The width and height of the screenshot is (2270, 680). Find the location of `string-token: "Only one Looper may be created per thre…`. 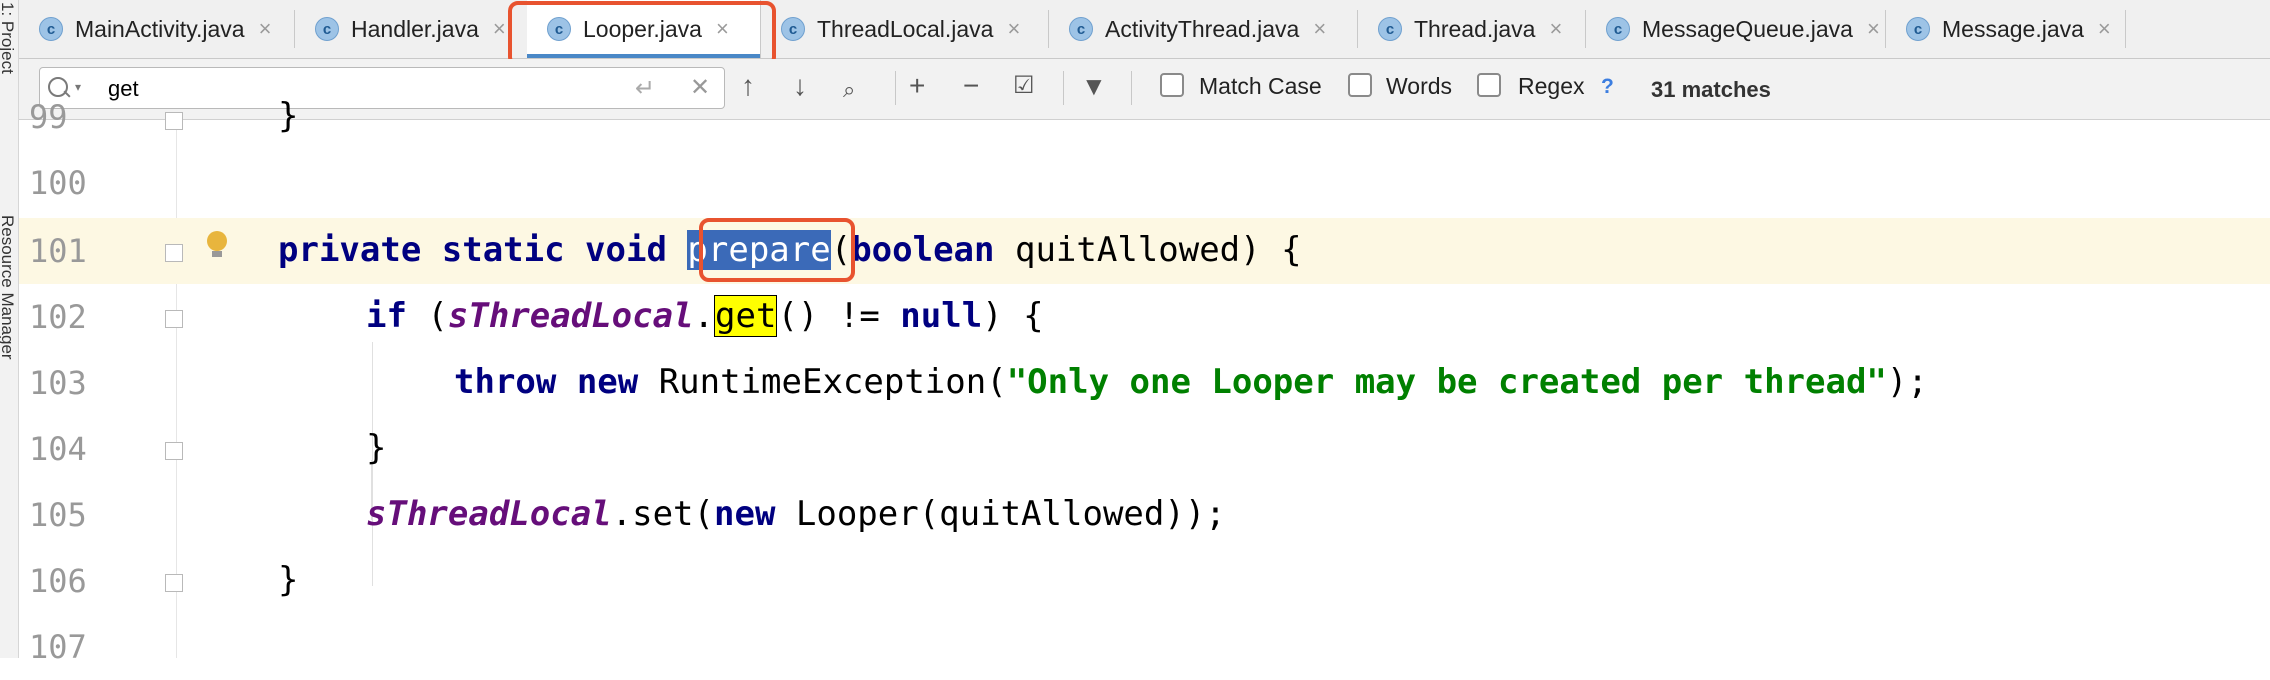

string-token: "Only one Looper may be created per thre… is located at coordinates (1446, 382).